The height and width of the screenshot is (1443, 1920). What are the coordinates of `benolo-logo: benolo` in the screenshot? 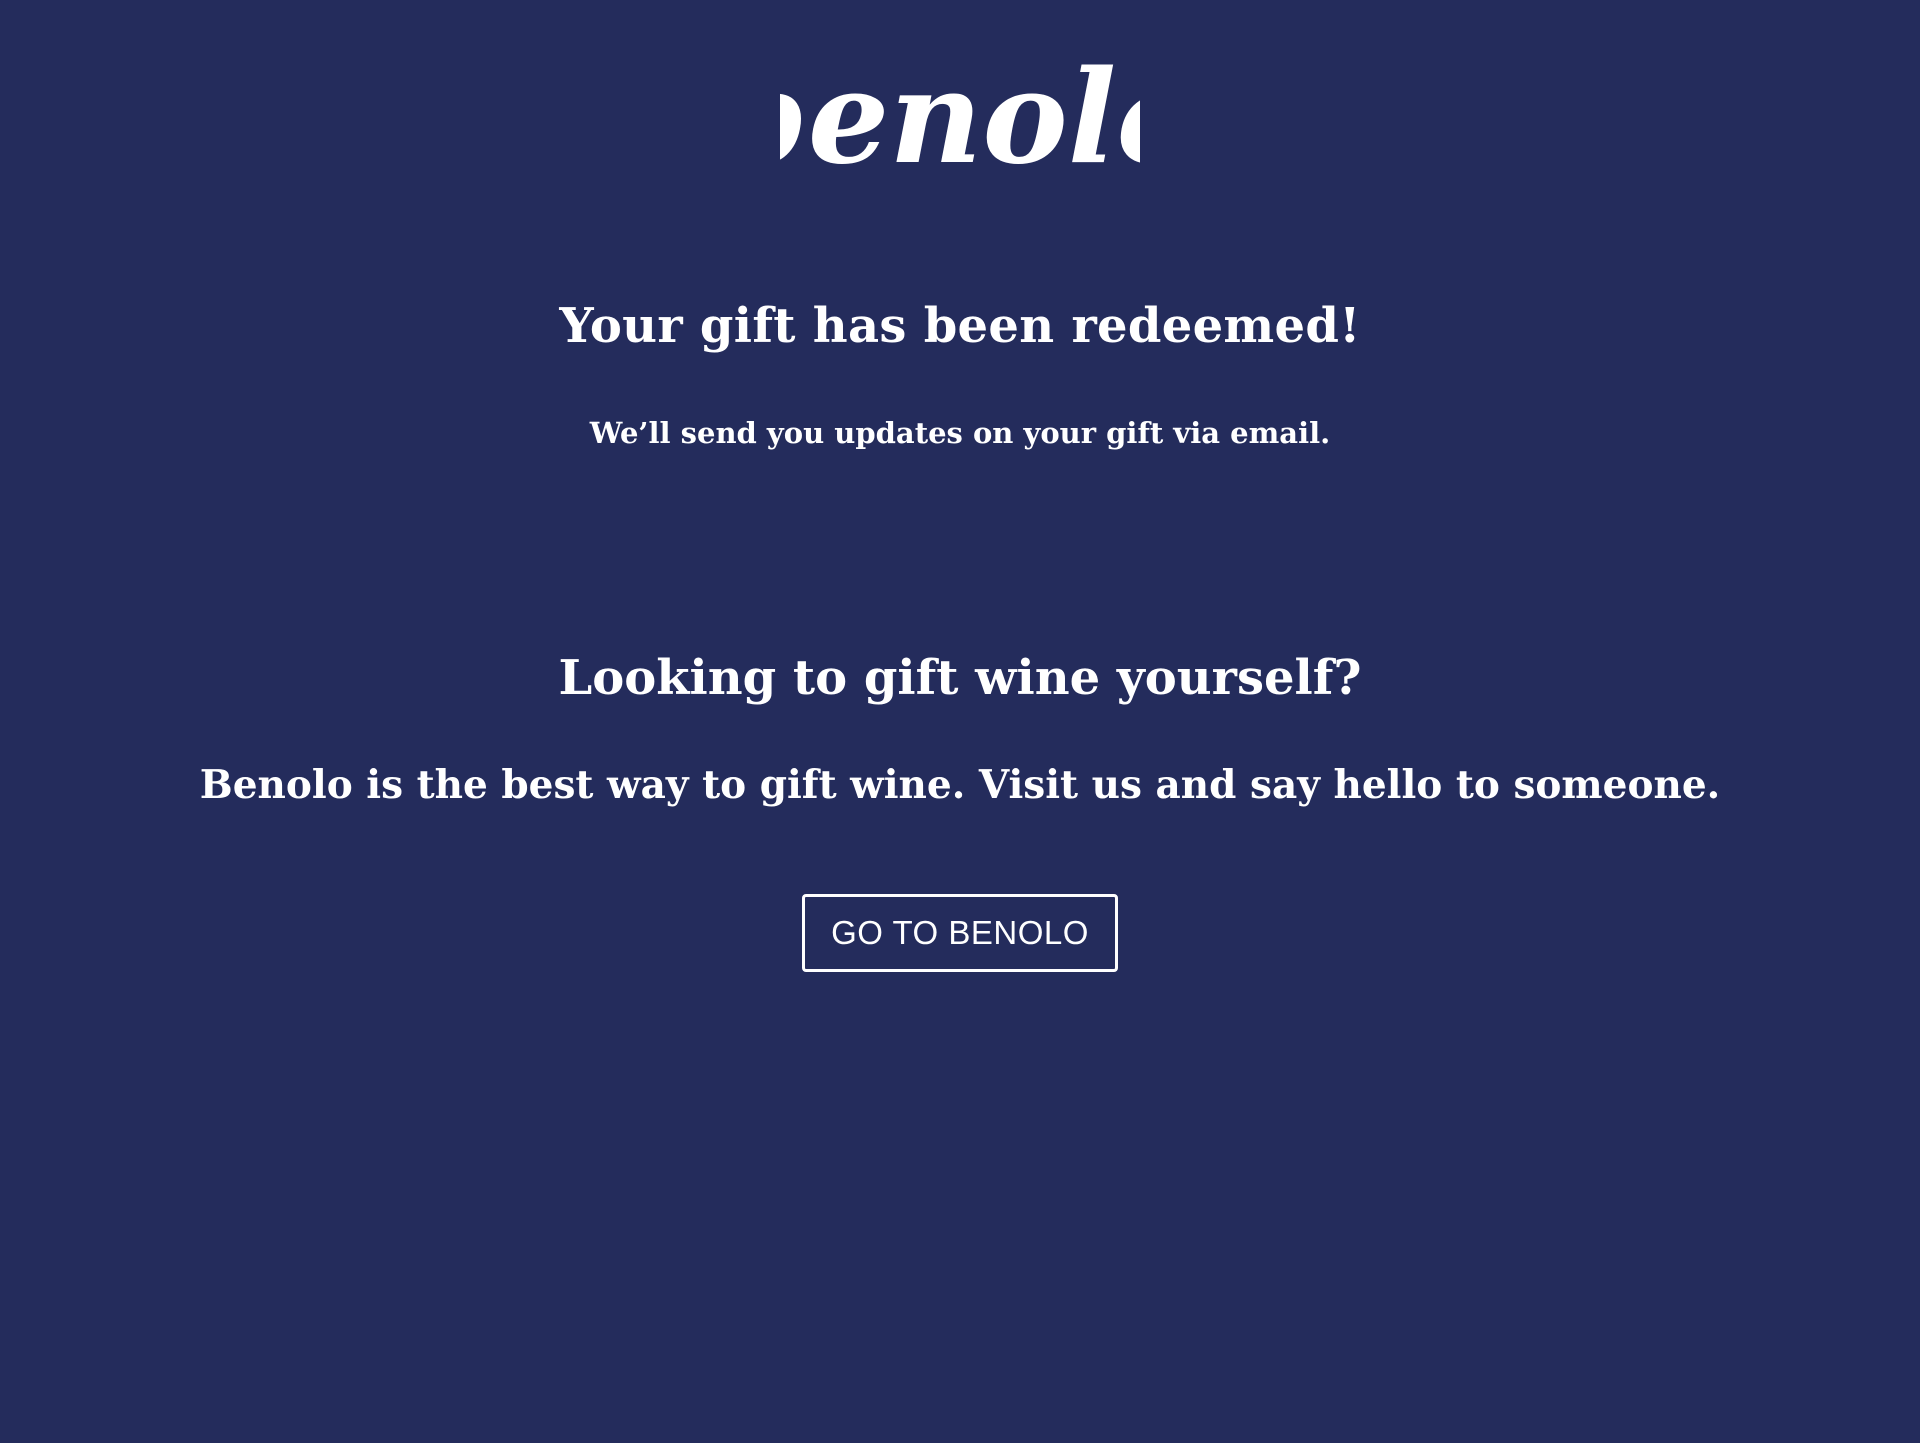 It's located at (960, 111).